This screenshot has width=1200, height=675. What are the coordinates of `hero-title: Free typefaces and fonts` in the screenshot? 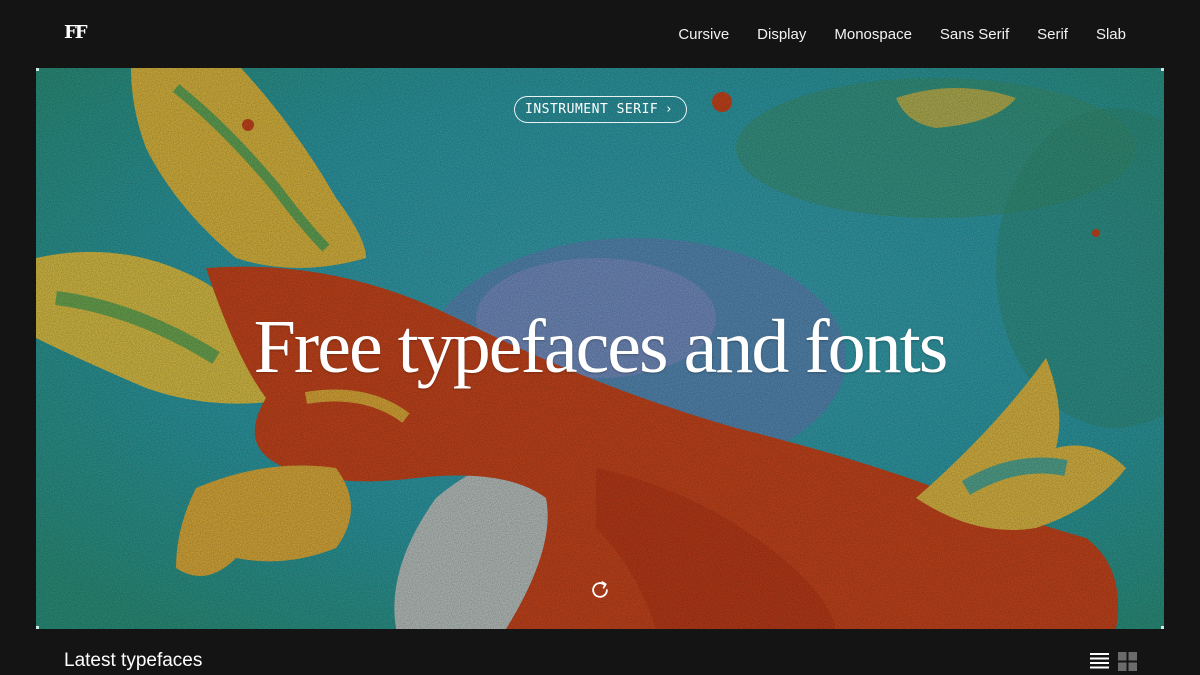 It's located at (601, 347).